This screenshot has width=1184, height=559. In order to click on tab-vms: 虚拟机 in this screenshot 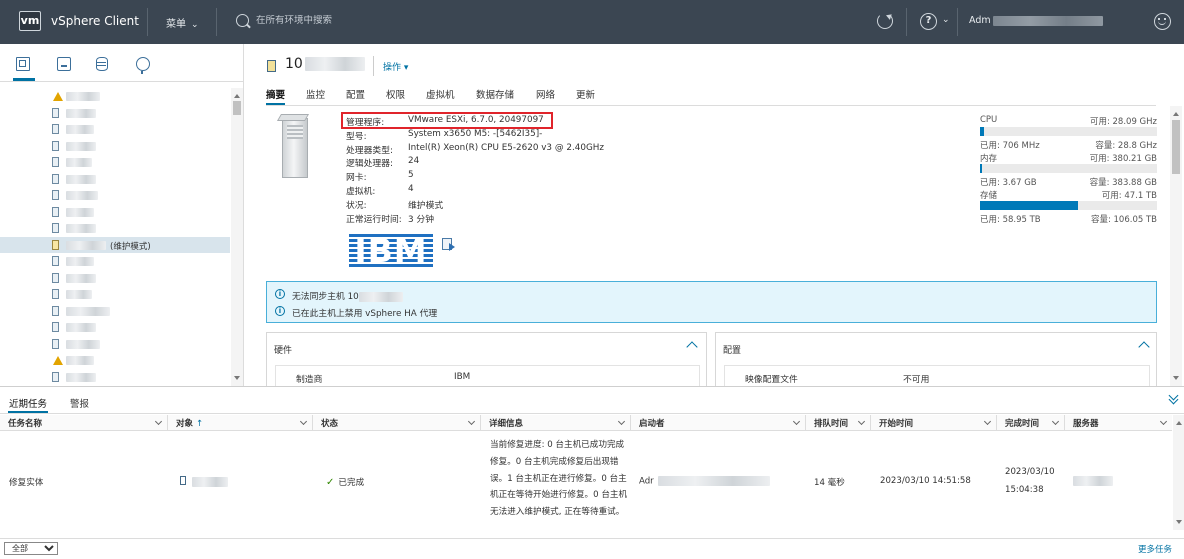, I will do `click(440, 94)`.